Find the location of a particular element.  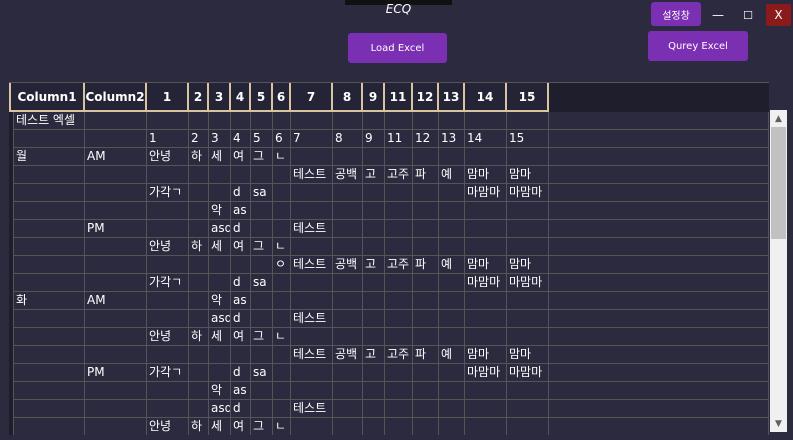

table-row: 테스트 엑셀 is located at coordinates (391, 121).